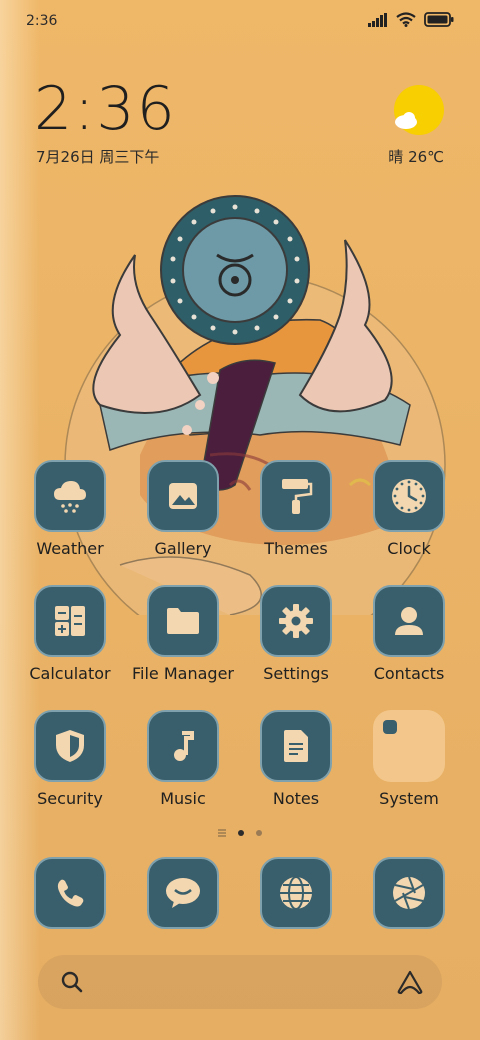 Image resolution: width=480 pixels, height=1040 pixels. Describe the element at coordinates (416, 156) in the screenshot. I see `weather-widget-text: 晴 26℃` at that location.